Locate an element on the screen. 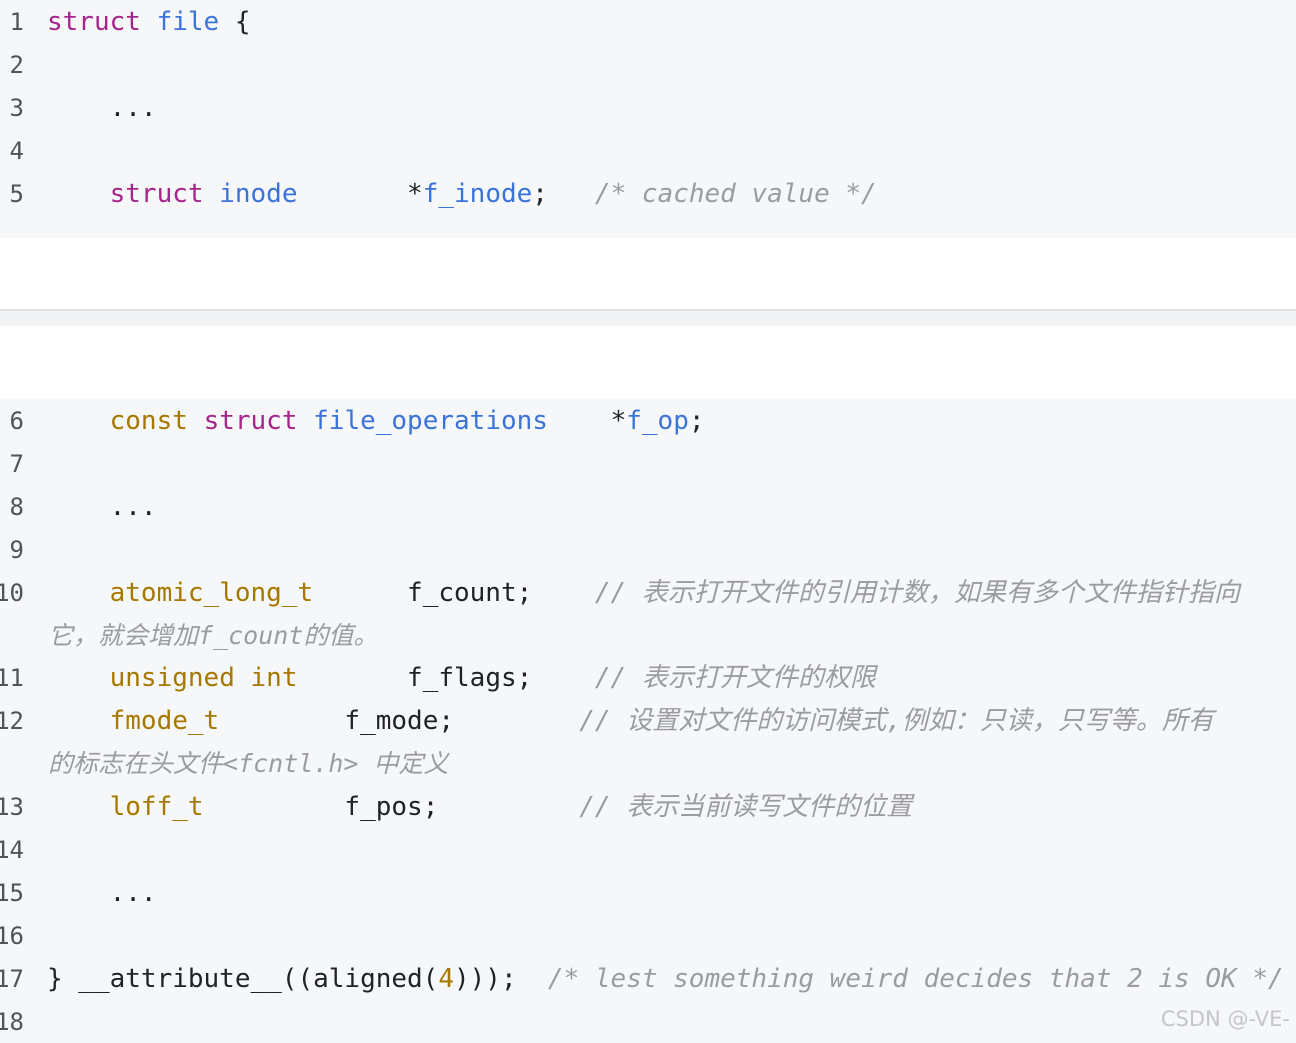 The height and width of the screenshot is (1043, 1296). code-line: 9 is located at coordinates (648, 549).